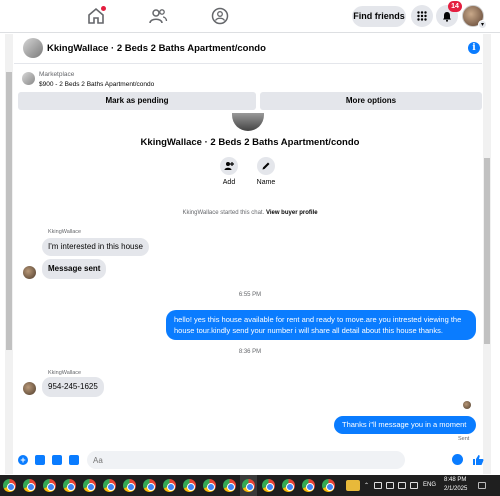 This screenshot has width=500, height=496. What do you see at coordinates (229, 182) in the screenshot?
I see `add-label: Add` at bounding box center [229, 182].